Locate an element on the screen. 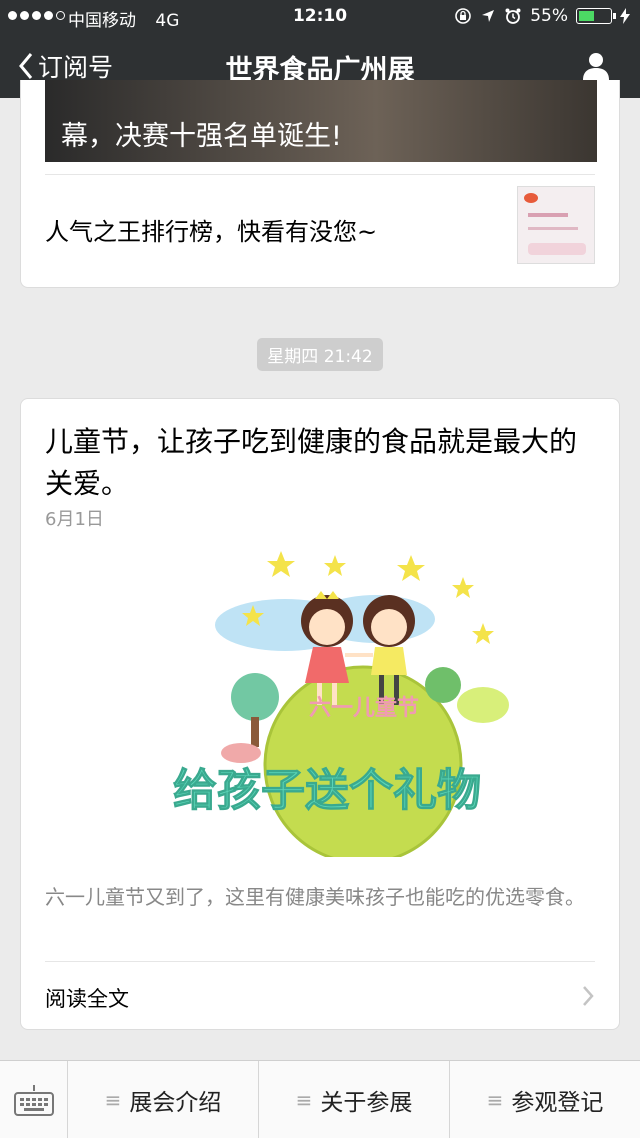 The height and width of the screenshot is (1138, 640). cover-title-text: 幕，决赛十强名单诞生! is located at coordinates (201, 136).